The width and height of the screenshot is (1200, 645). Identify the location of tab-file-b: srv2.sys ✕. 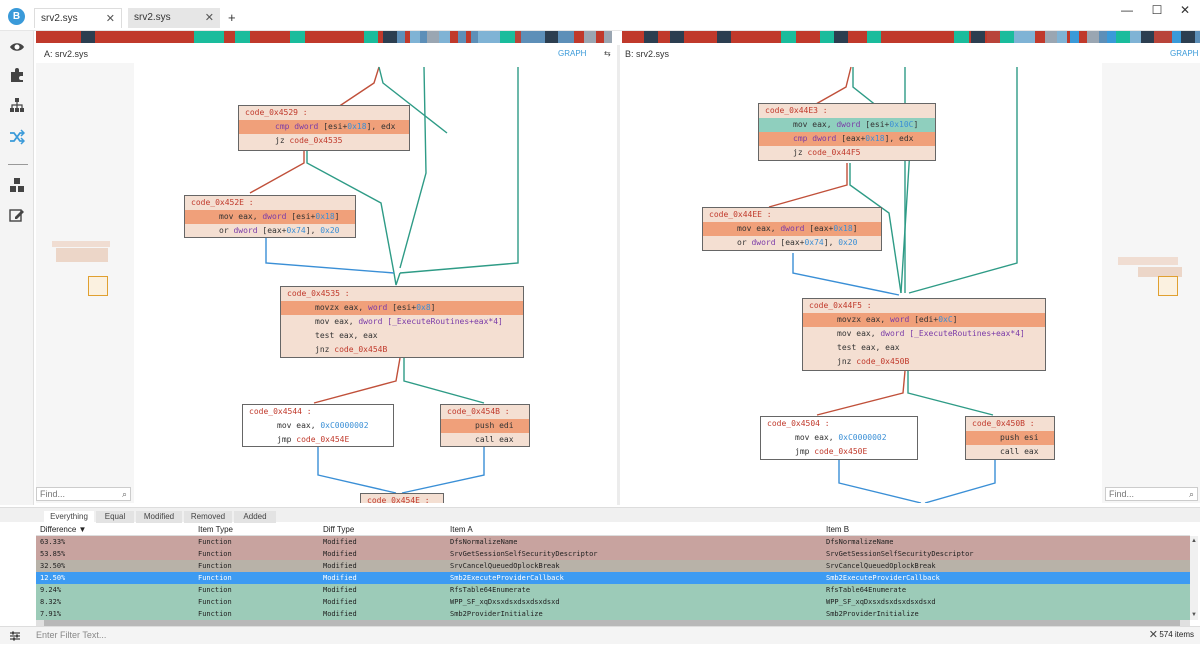
(174, 18).